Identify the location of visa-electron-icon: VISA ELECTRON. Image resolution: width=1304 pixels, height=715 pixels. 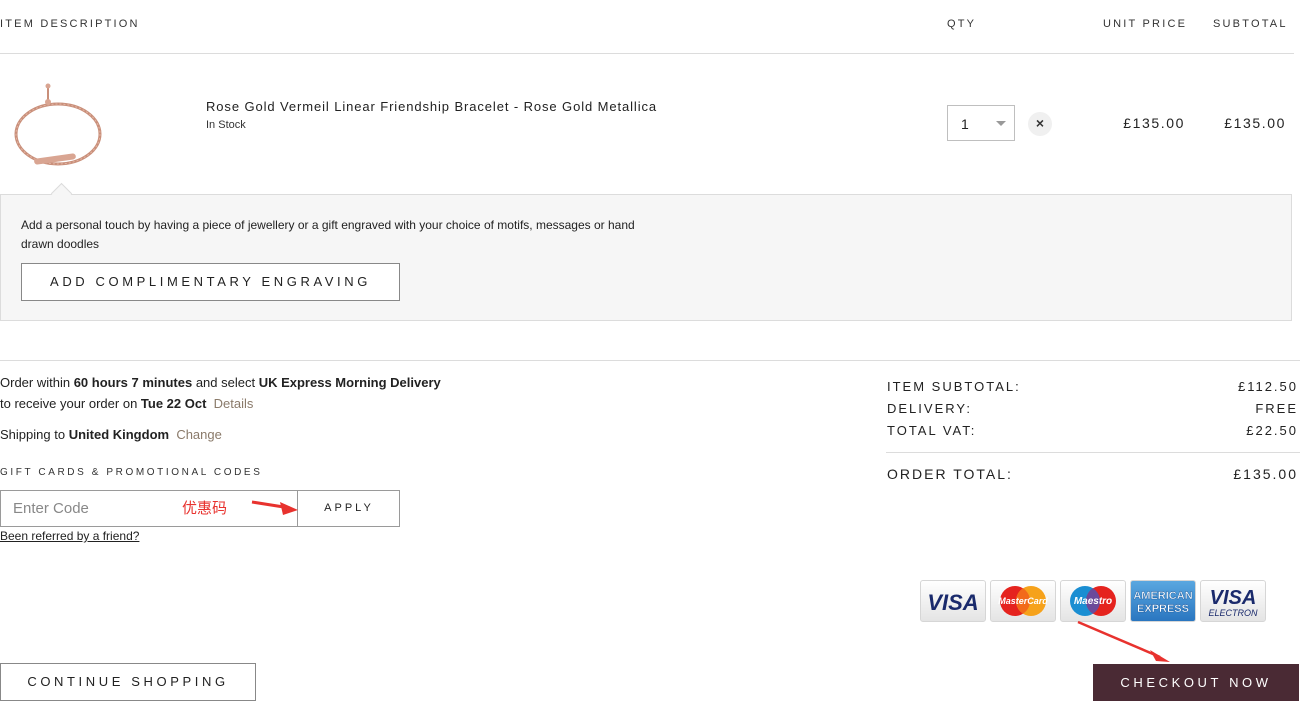
(1233, 601).